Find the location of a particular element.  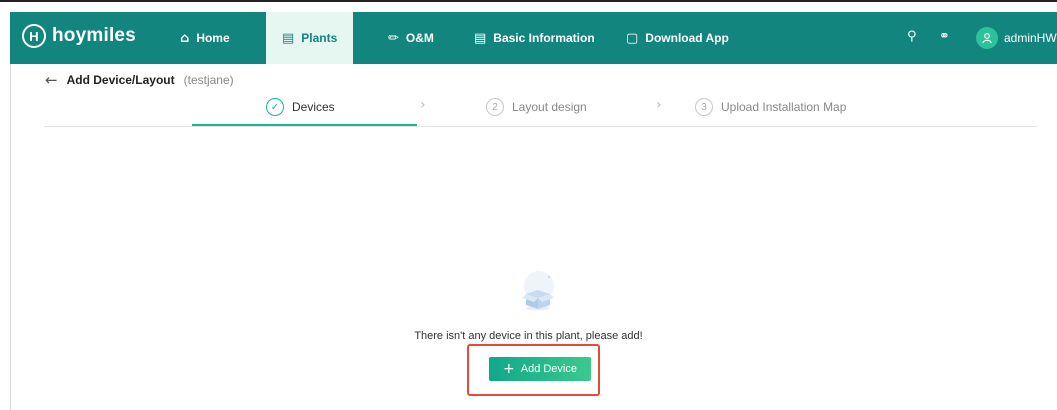

nav-item-label: Plants is located at coordinates (319, 38).